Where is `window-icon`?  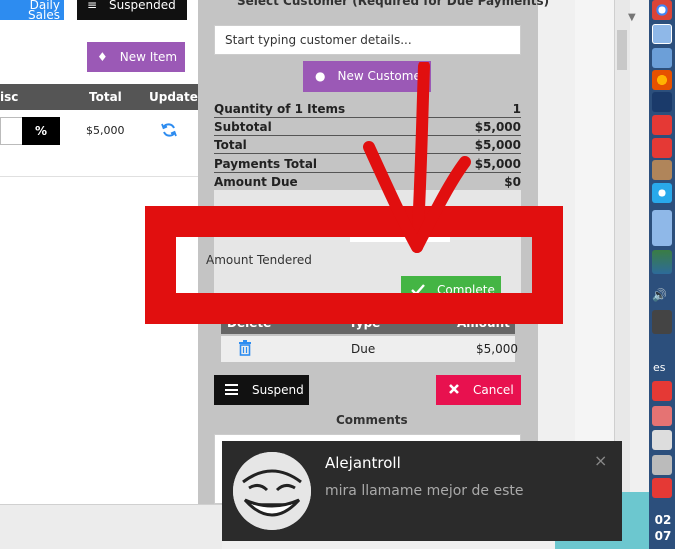
window-icon is located at coordinates (662, 34).